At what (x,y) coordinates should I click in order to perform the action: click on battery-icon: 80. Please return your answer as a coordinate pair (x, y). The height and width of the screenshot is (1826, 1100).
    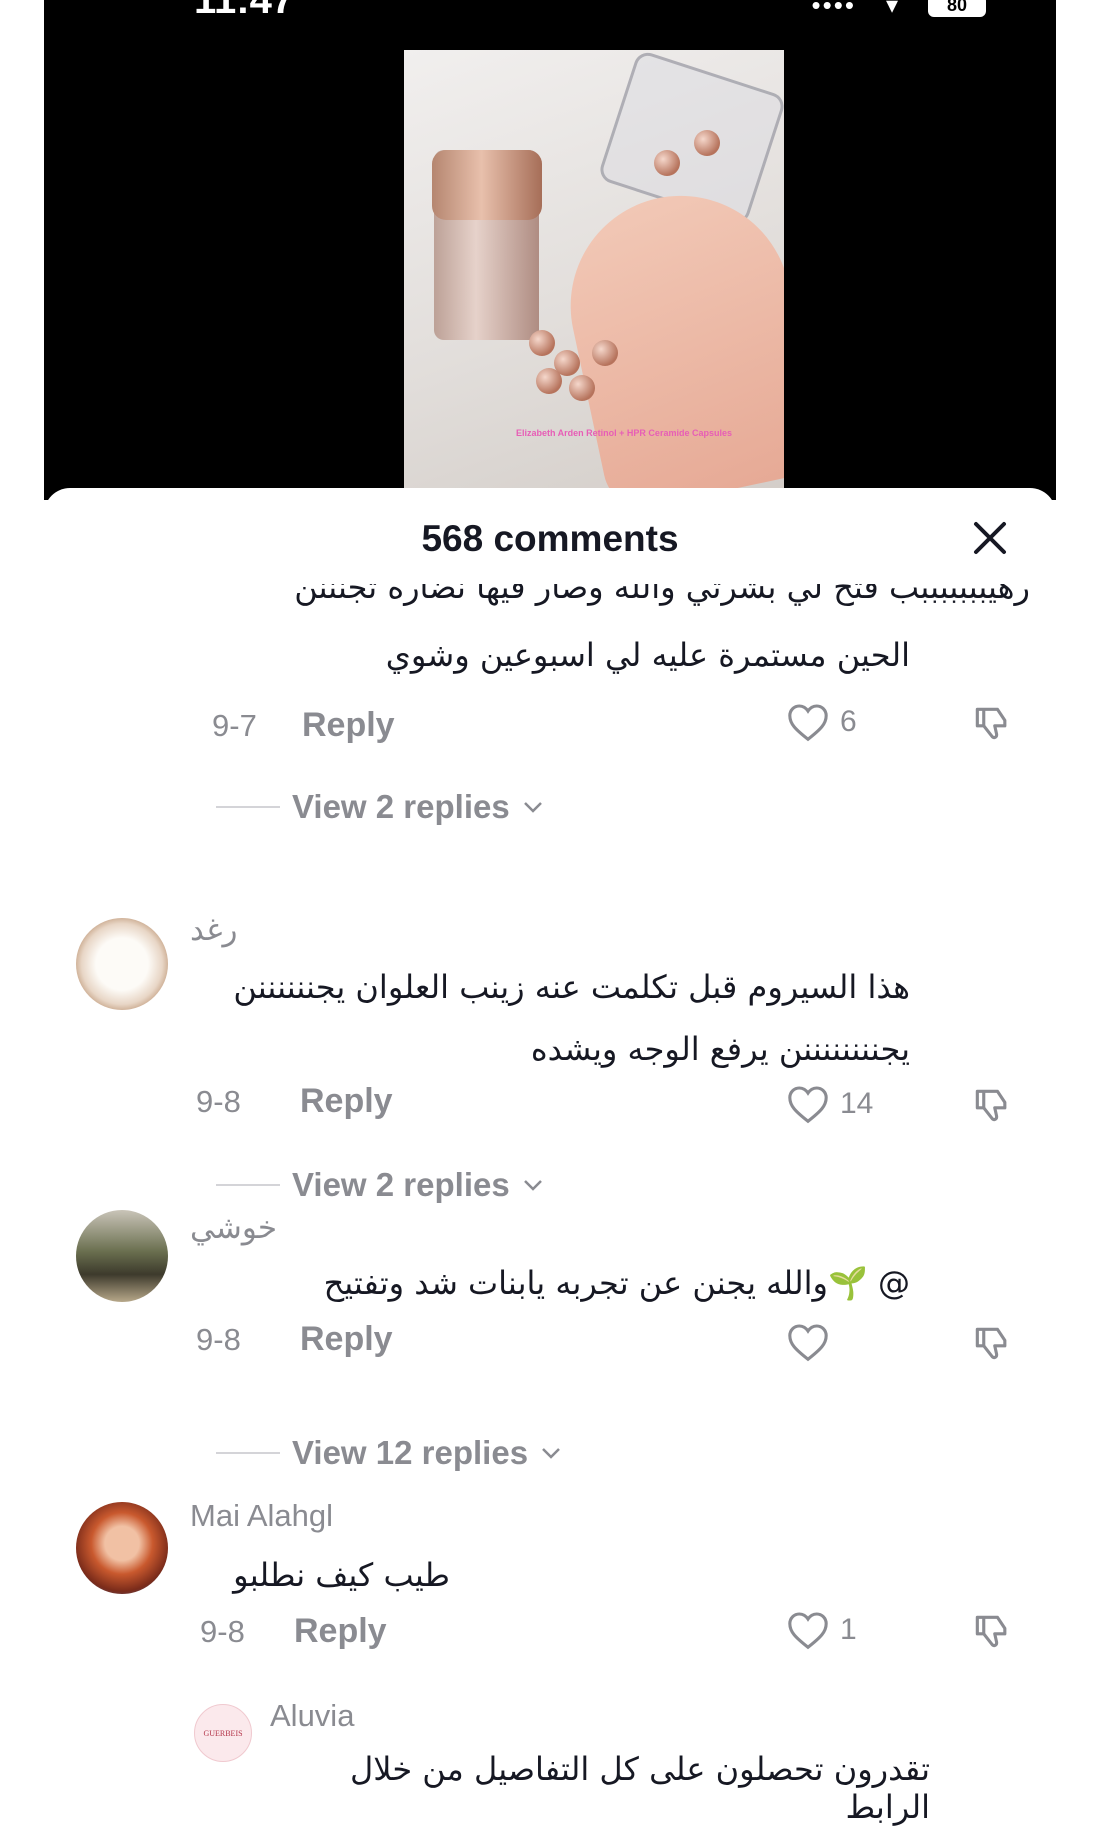
    Looking at the image, I should click on (957, 8).